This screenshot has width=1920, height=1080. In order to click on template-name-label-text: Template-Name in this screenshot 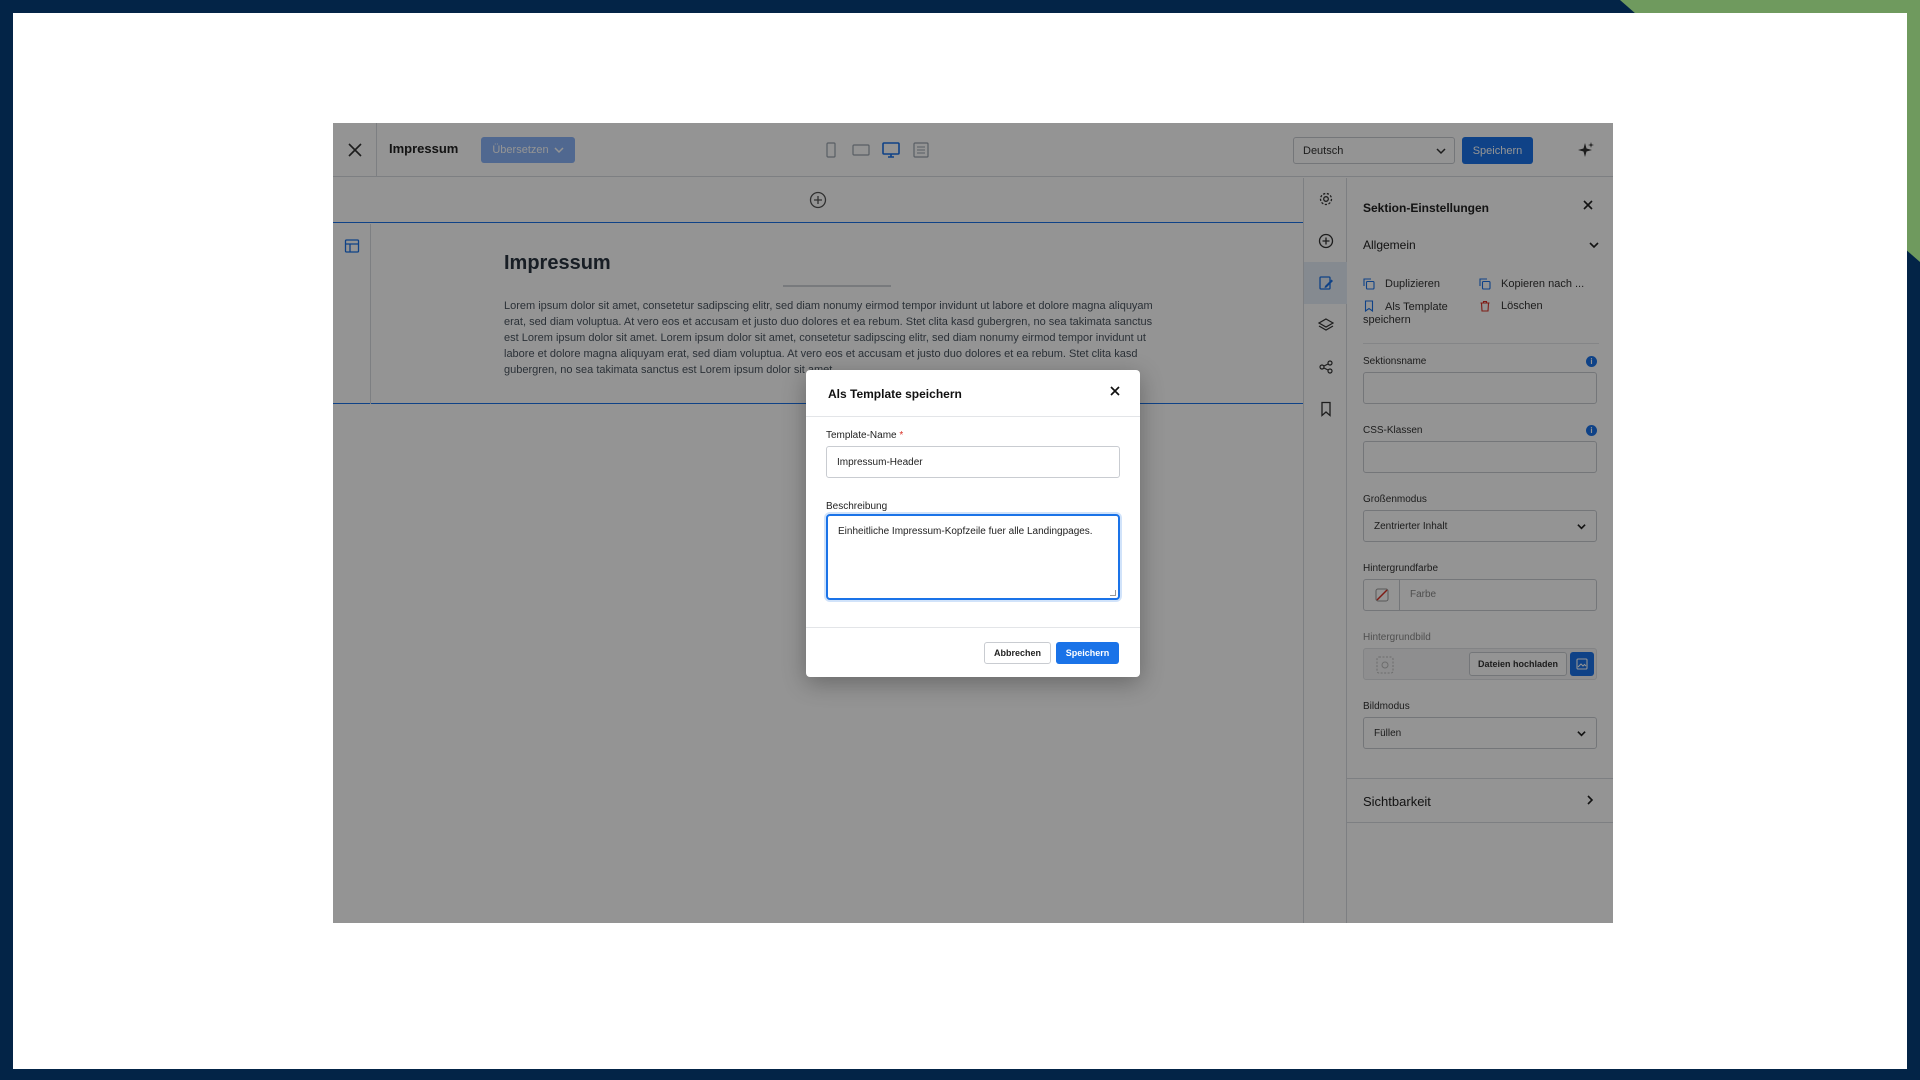, I will do `click(861, 435)`.